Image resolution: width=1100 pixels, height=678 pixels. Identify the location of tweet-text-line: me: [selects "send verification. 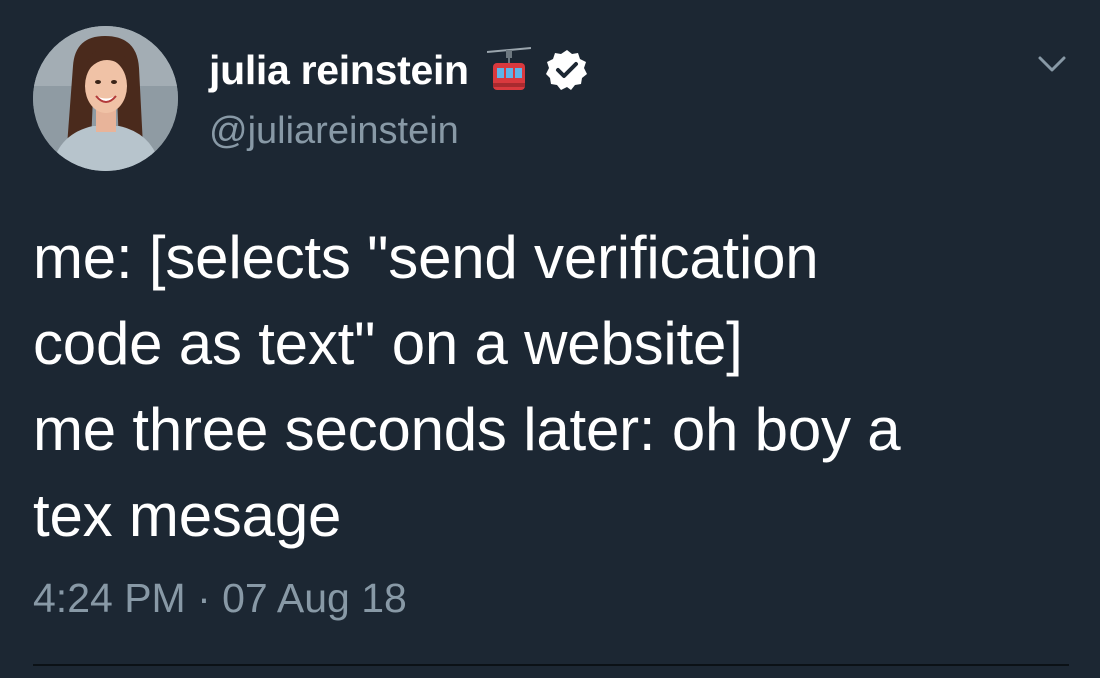
(426, 257).